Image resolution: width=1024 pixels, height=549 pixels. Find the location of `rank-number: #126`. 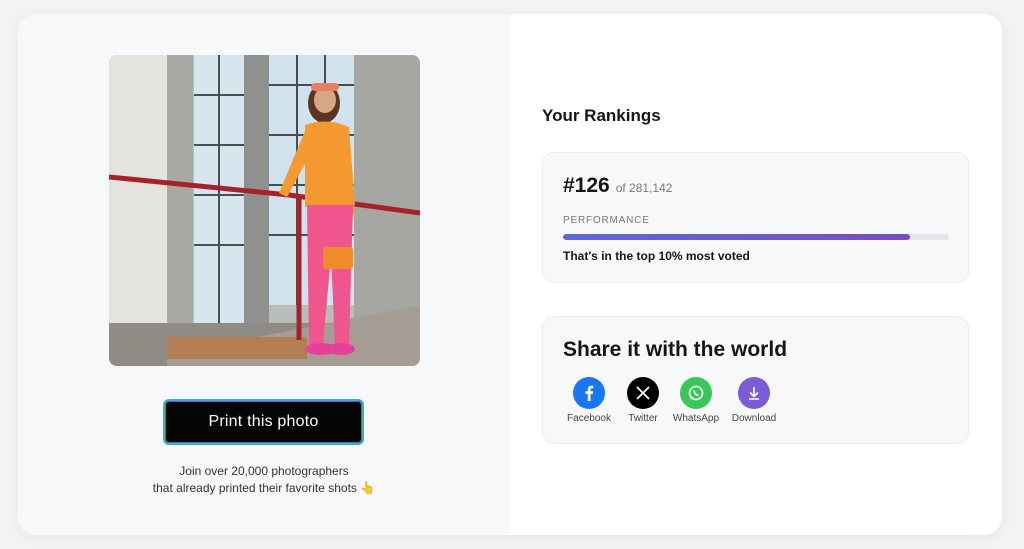

rank-number: #126 is located at coordinates (586, 185).